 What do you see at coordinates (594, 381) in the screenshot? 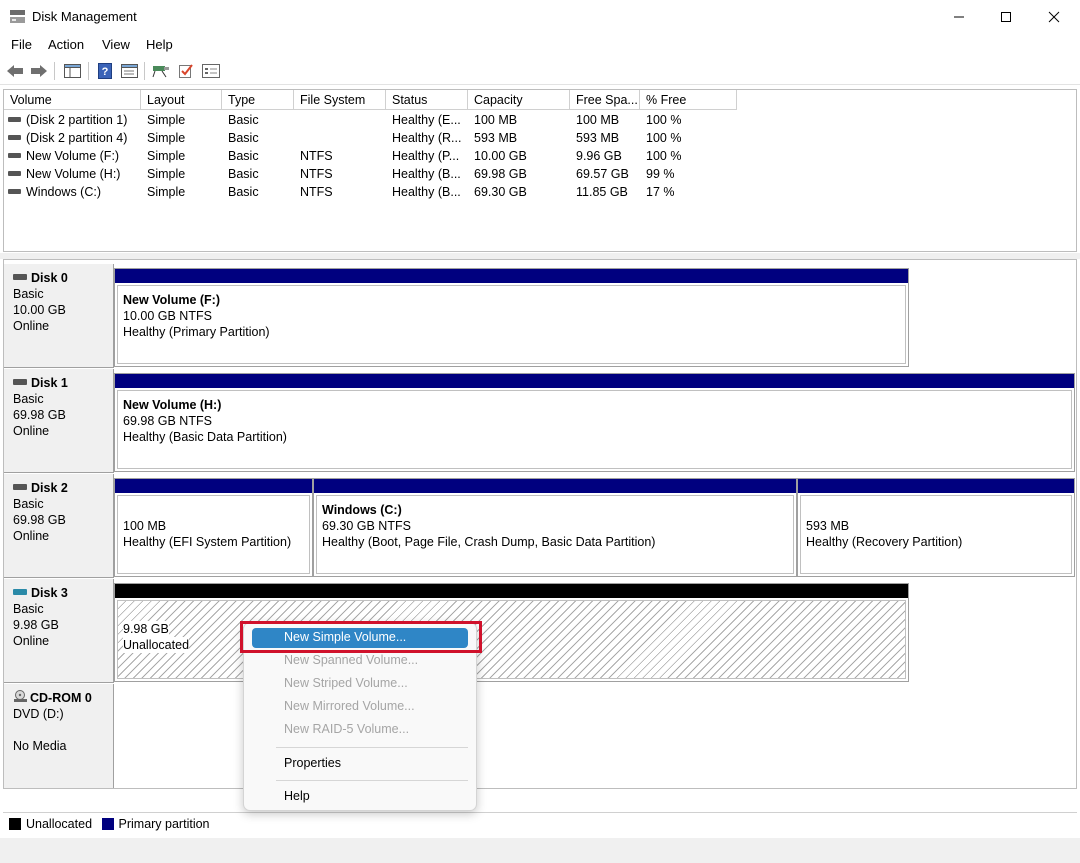
I see `primary-partition-bar` at bounding box center [594, 381].